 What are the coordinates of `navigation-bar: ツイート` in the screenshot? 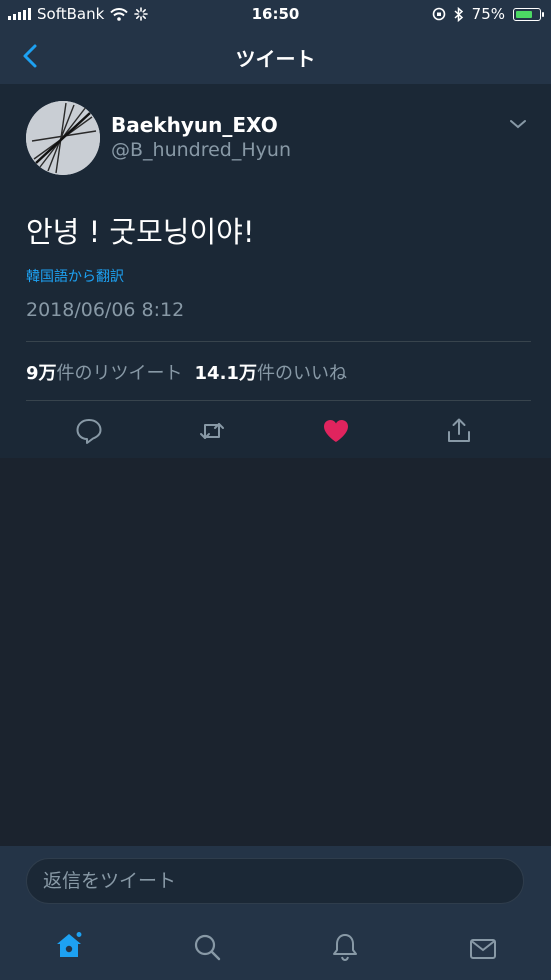 It's located at (275, 56).